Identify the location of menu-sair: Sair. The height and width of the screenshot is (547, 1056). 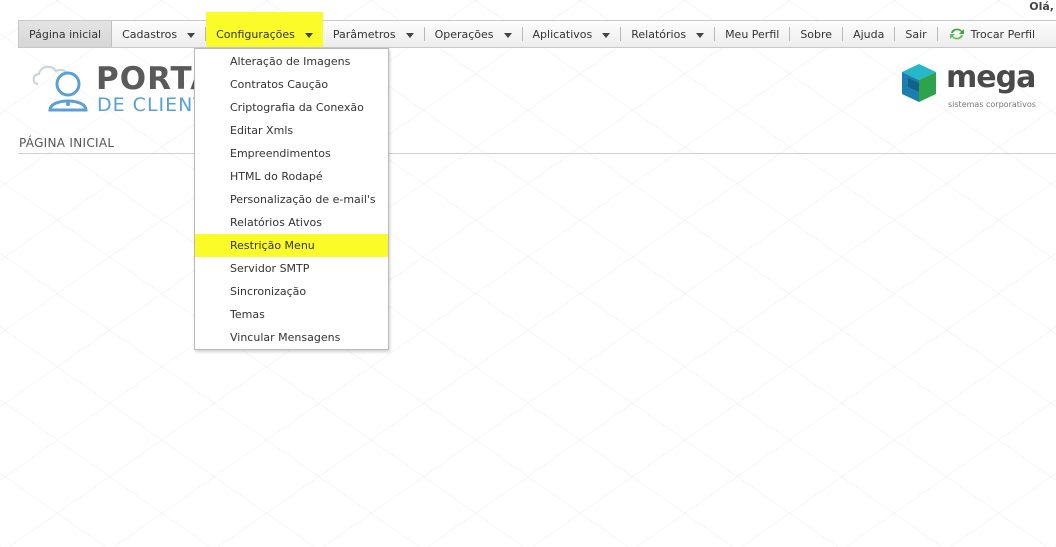
(915, 34).